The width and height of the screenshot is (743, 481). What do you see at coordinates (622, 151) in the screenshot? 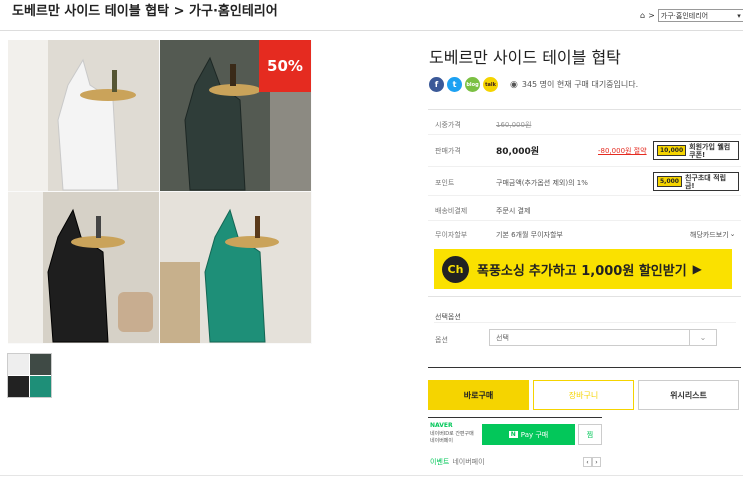
I see `saving-text: -80,000원 절약` at bounding box center [622, 151].